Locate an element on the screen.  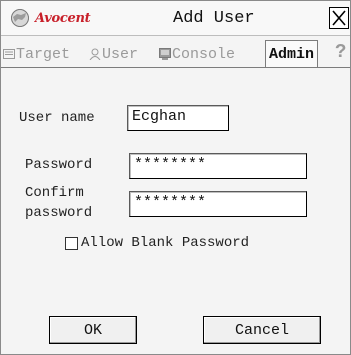
tab-user-label: User is located at coordinates (120, 54).